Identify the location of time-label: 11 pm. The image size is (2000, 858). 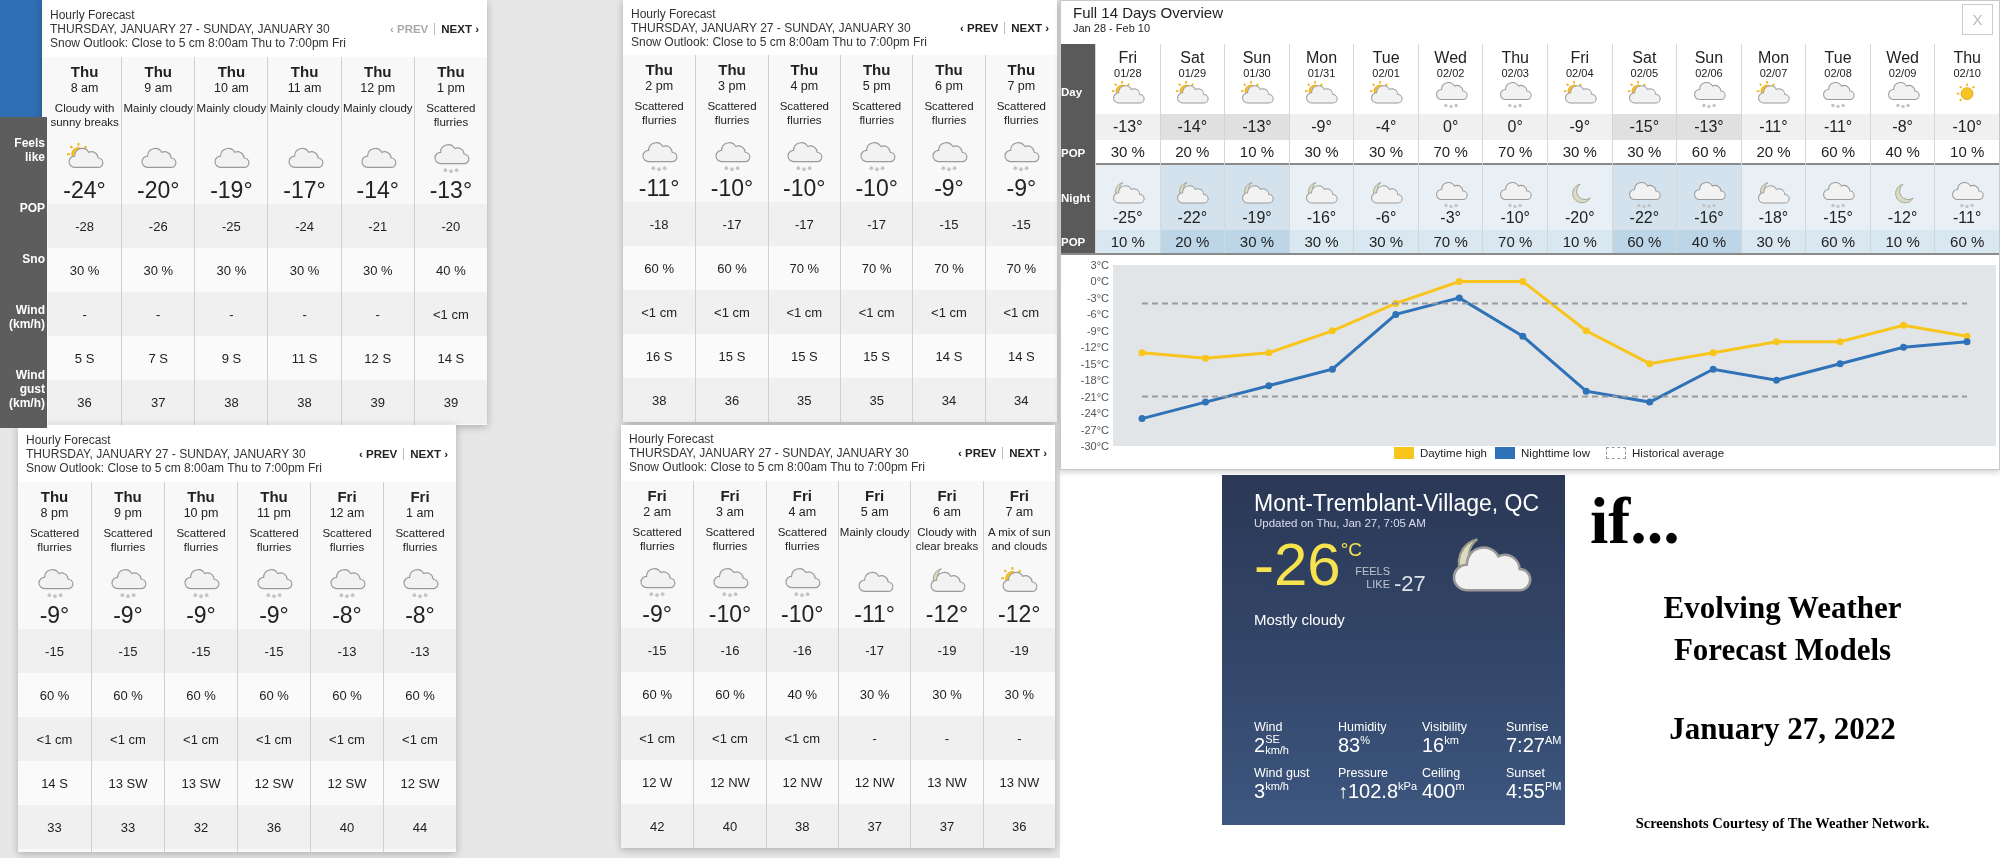
(274, 513).